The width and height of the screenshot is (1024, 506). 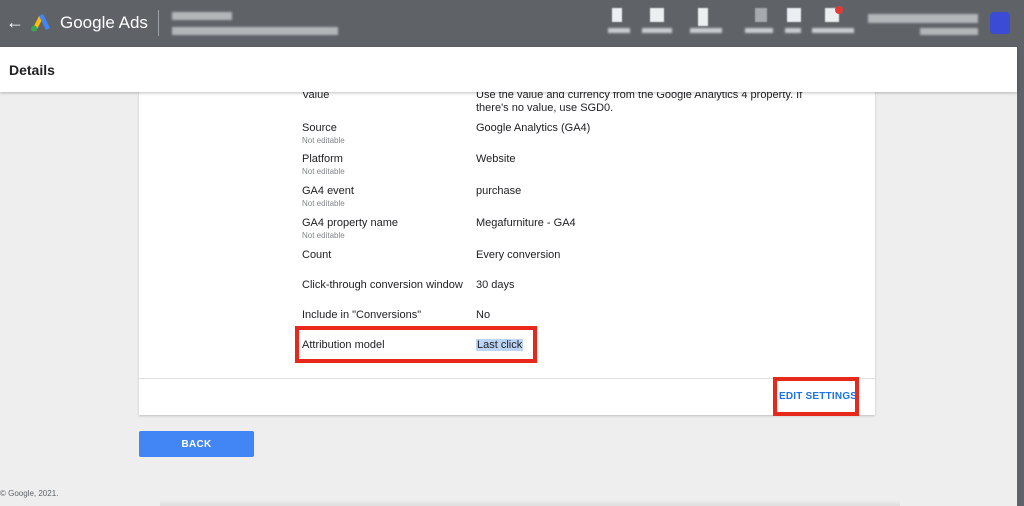 What do you see at coordinates (496, 159) in the screenshot?
I see `detail-value: Website` at bounding box center [496, 159].